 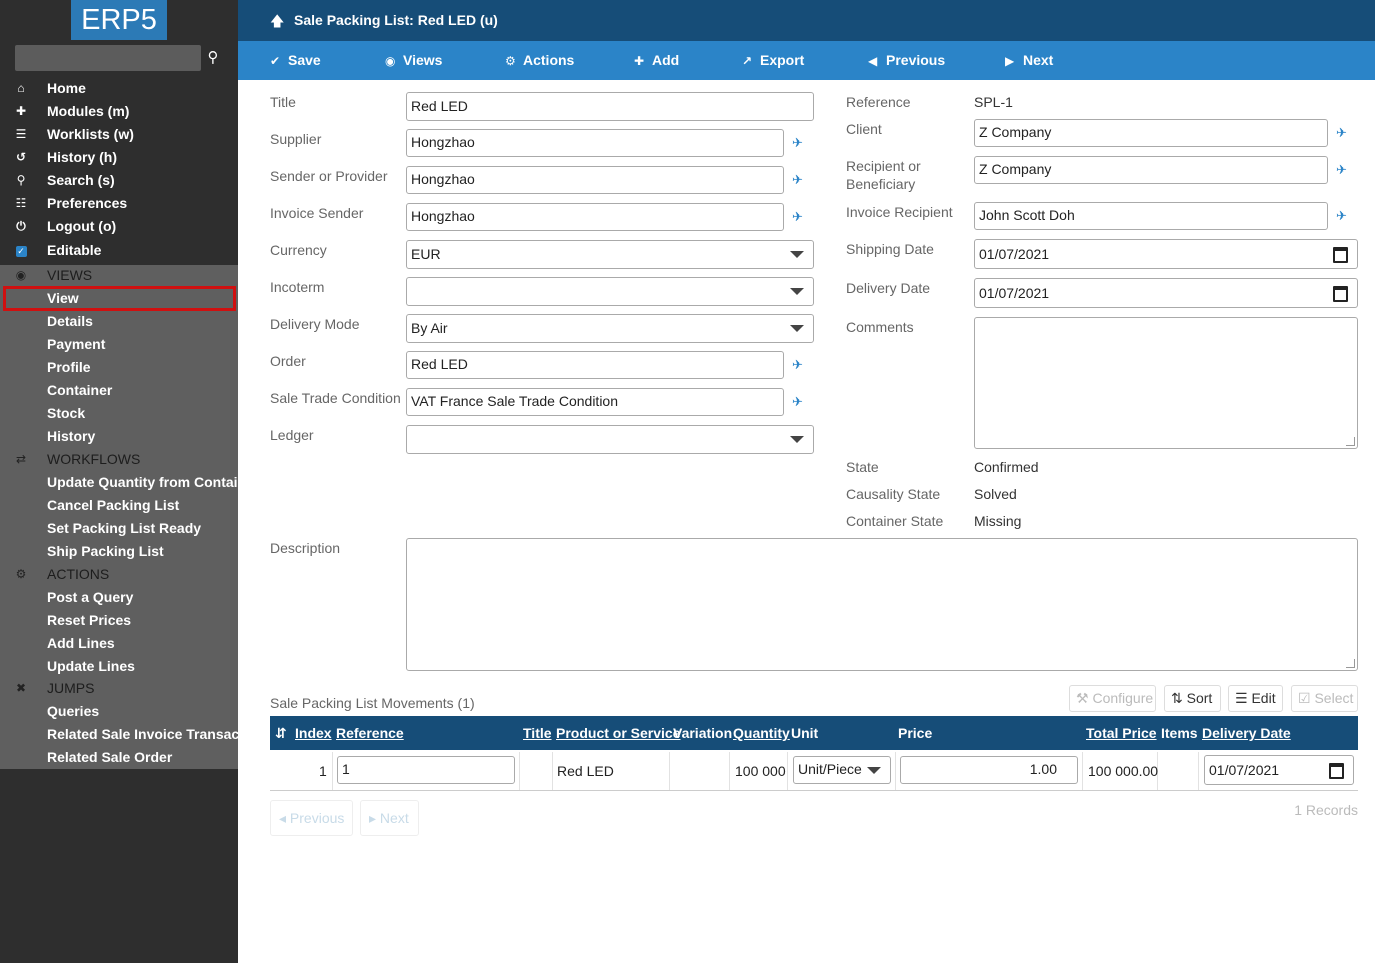 I want to click on jump-related-sale-order: Related Sale Order, so click(x=119, y=757).